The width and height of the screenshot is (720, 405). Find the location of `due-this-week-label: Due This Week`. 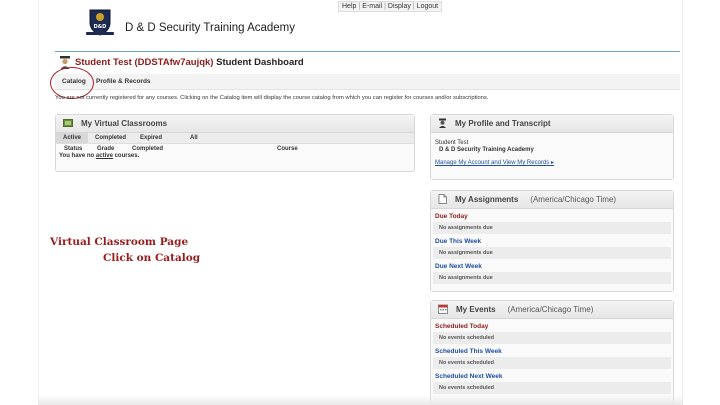

due-this-week-label: Due This Week is located at coordinates (458, 241).